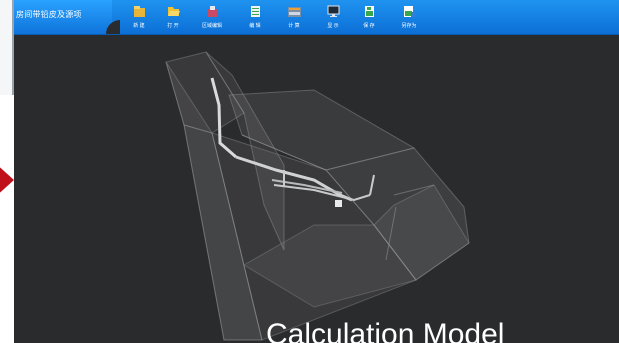 This screenshot has height=343, width=619. I want to click on edit-label: 编 辑, so click(255, 26).